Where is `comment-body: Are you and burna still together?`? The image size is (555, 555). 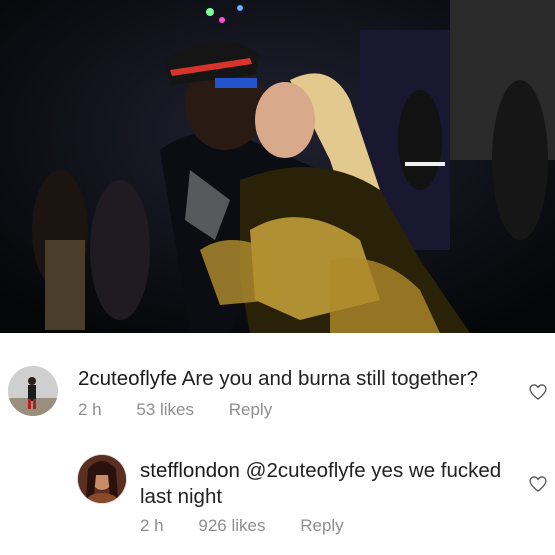 comment-body: Are you and burna still together? is located at coordinates (330, 378).